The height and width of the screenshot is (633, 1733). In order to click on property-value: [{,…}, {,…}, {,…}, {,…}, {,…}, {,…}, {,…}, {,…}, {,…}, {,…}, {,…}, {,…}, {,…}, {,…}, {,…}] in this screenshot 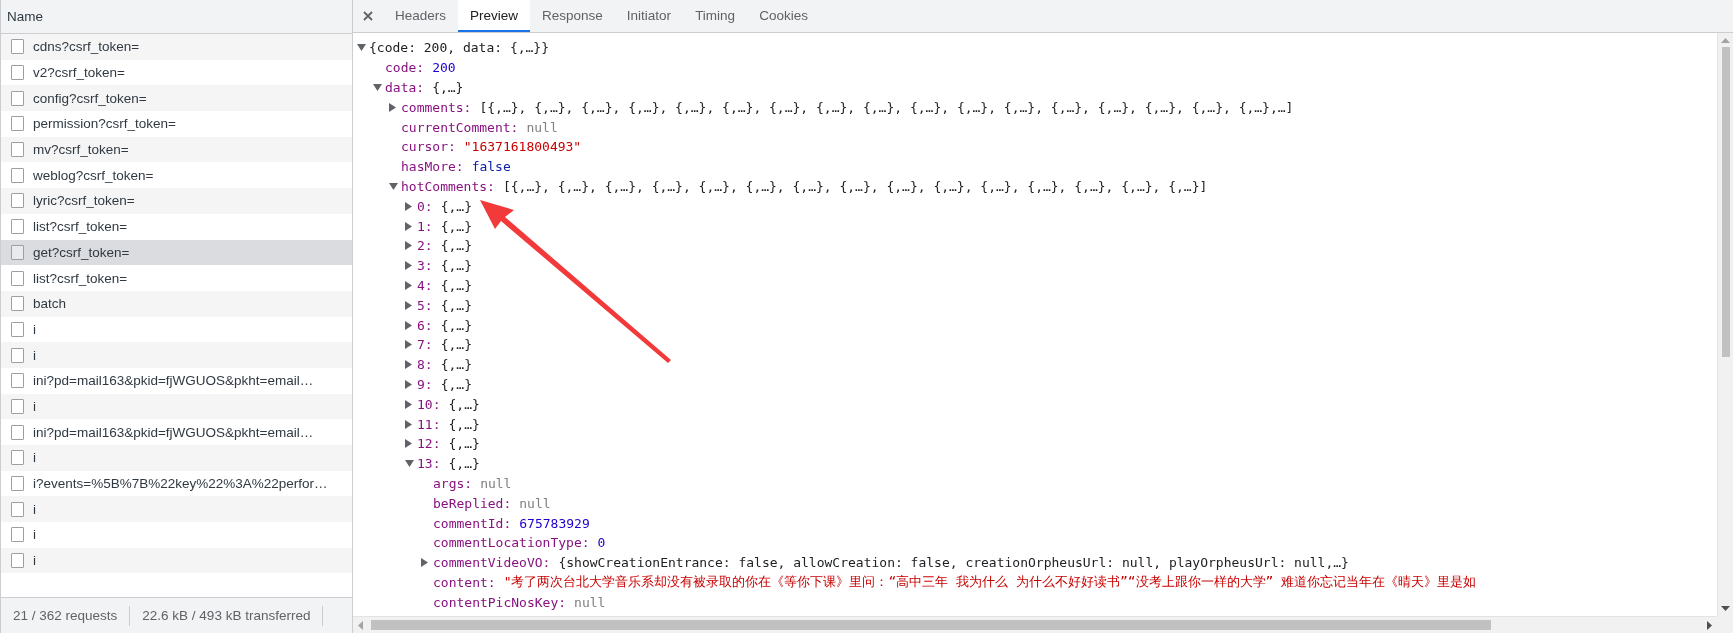, I will do `click(855, 186)`.